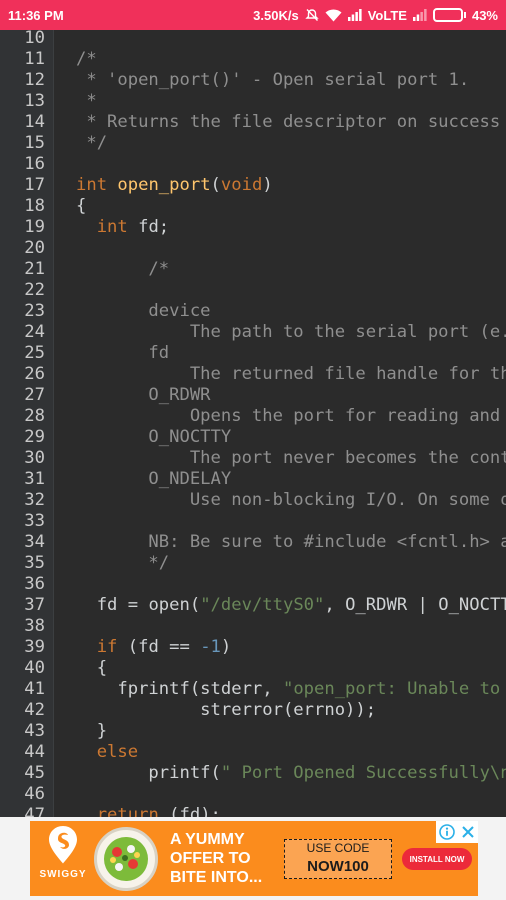 The height and width of the screenshot is (900, 506). I want to click on code-text: int fd;, so click(122, 227).